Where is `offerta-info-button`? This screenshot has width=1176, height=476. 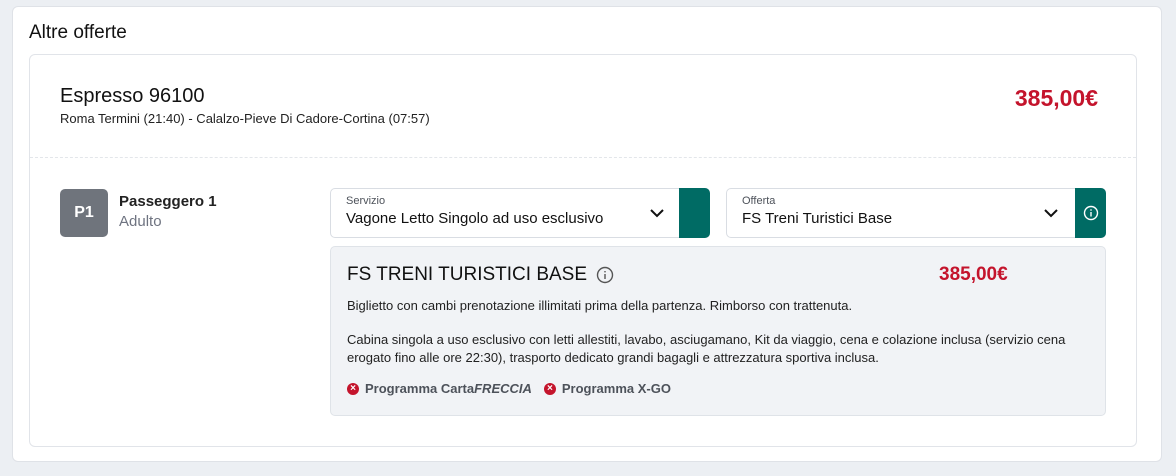
offerta-info-button is located at coordinates (1090, 213).